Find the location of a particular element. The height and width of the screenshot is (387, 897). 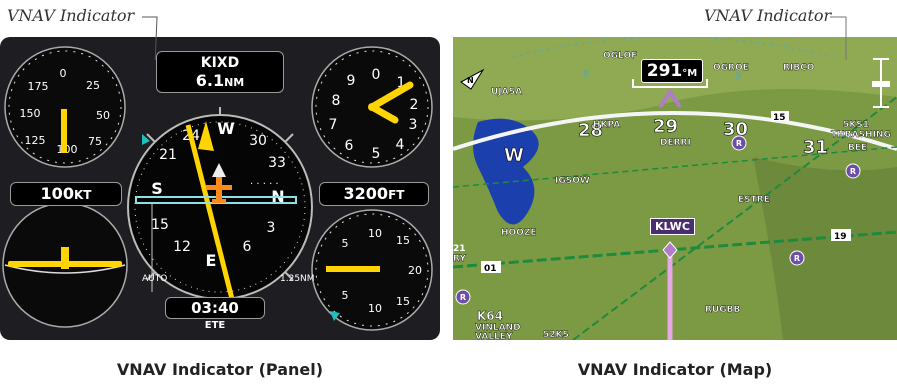

svg-text: ESTRE is located at coordinates (754, 200).